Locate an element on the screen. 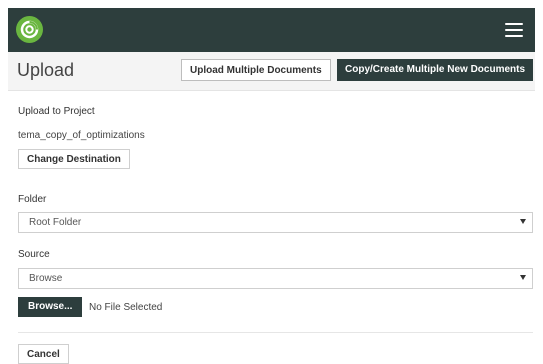  upload-multiple-documents-button: Upload Multiple Documents is located at coordinates (256, 70).